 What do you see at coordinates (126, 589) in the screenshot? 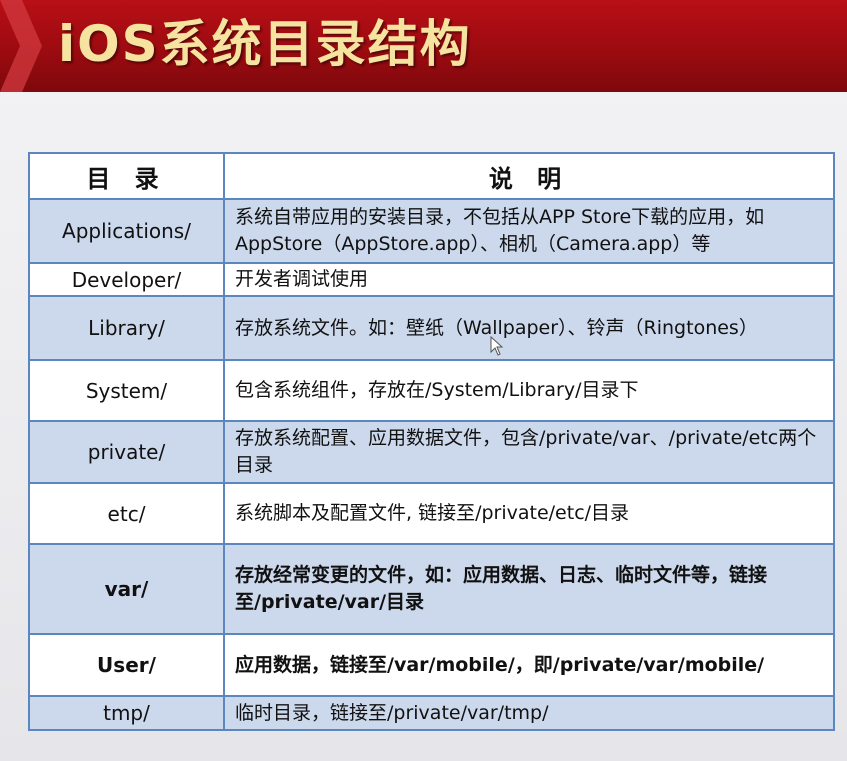
I see `dir-name-cell: var/` at bounding box center [126, 589].